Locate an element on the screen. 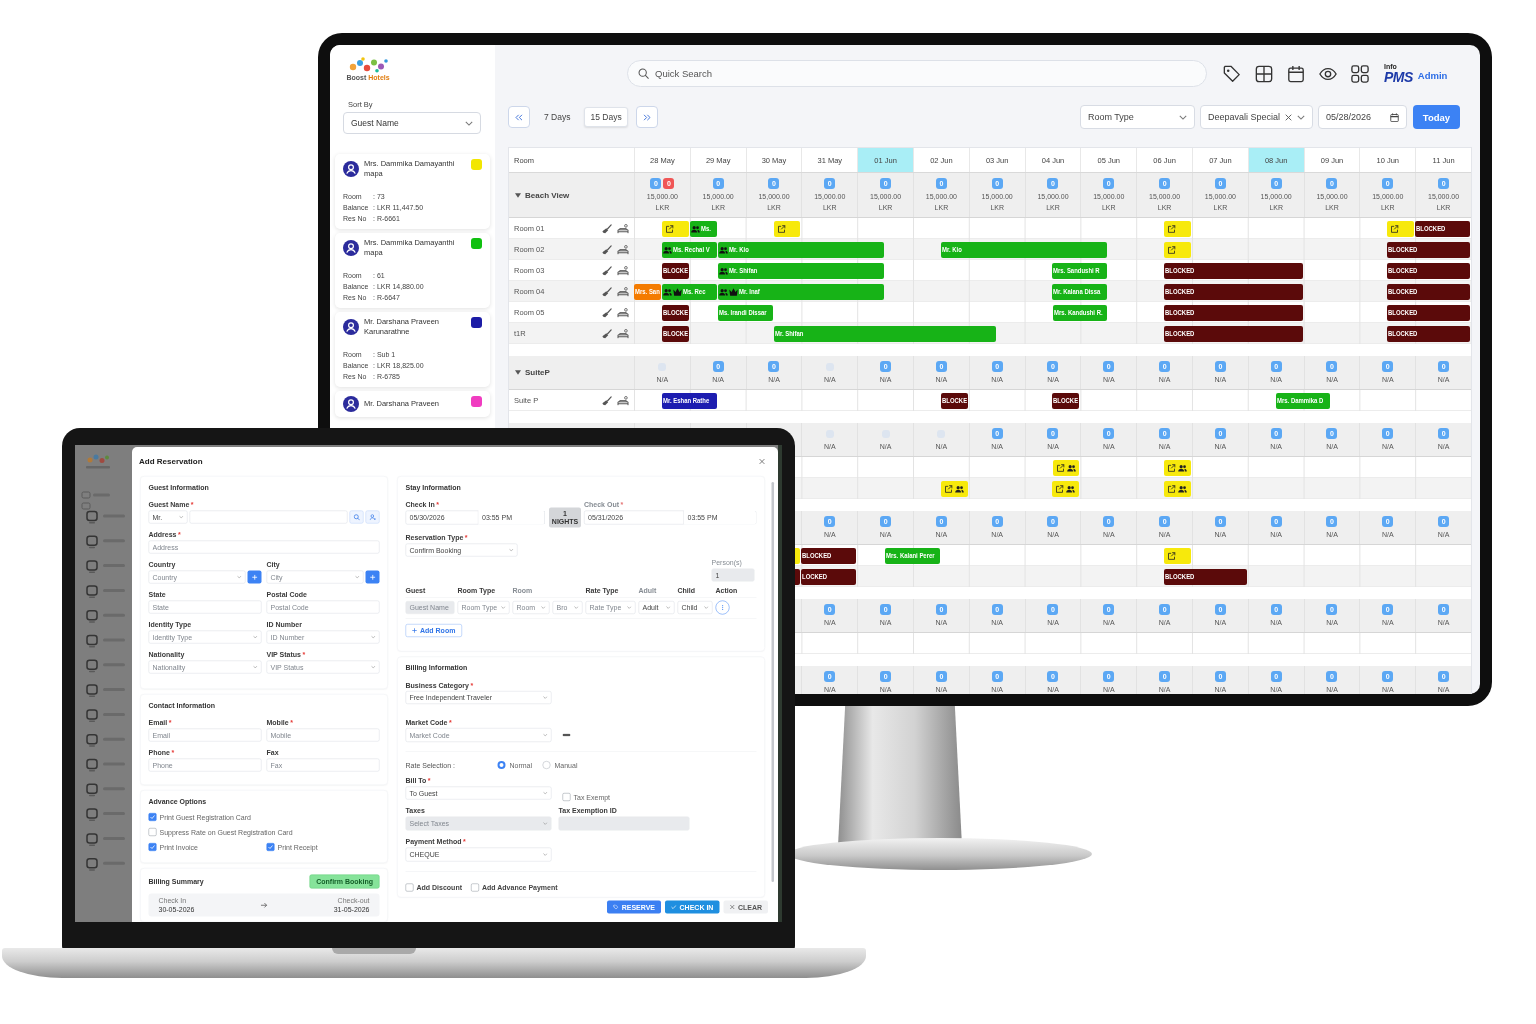 This screenshot has width=1536, height=1024. square-grid-icon is located at coordinates (1264, 73).